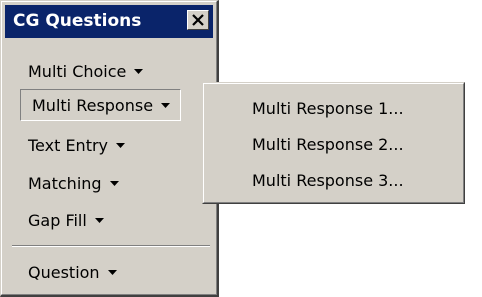 The image size is (482, 297). I want to click on matching-menu-button: Matching, so click(73, 183).